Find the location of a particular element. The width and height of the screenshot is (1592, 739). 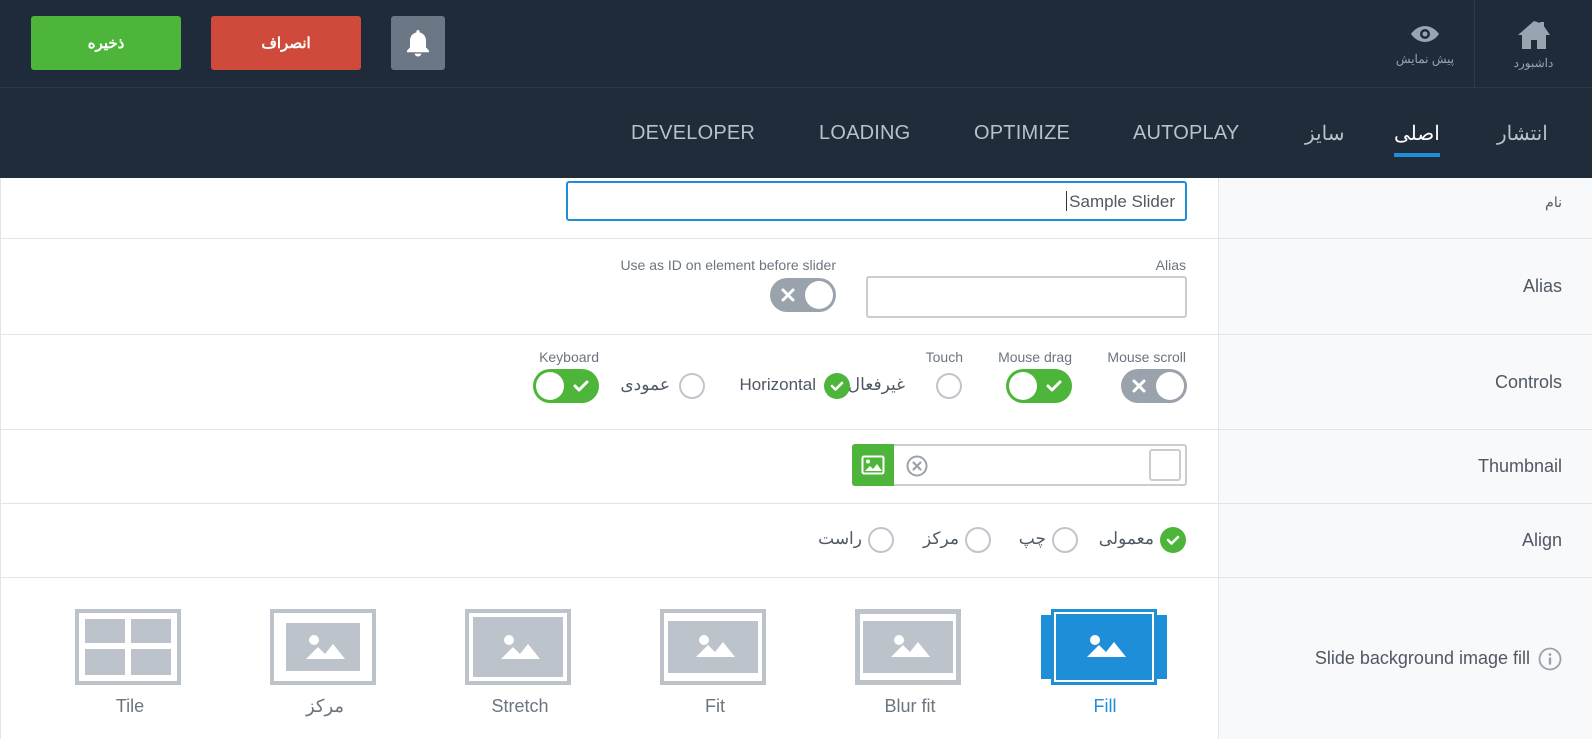

tab-general: اصلی is located at coordinates (1417, 133).